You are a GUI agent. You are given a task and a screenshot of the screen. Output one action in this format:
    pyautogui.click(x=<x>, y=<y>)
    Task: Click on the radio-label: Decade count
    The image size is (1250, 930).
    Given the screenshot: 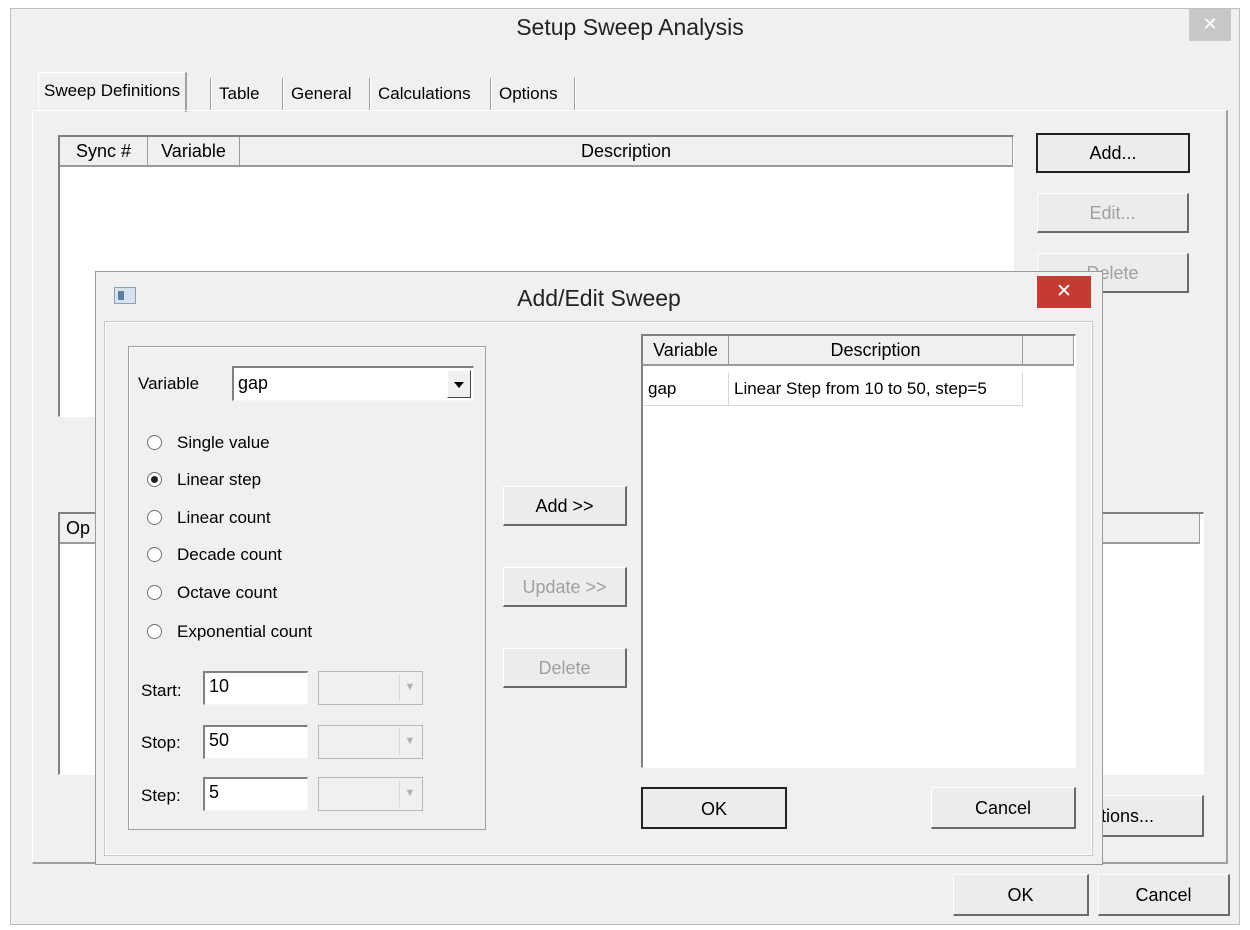 What is the action you would take?
    pyautogui.click(x=229, y=554)
    